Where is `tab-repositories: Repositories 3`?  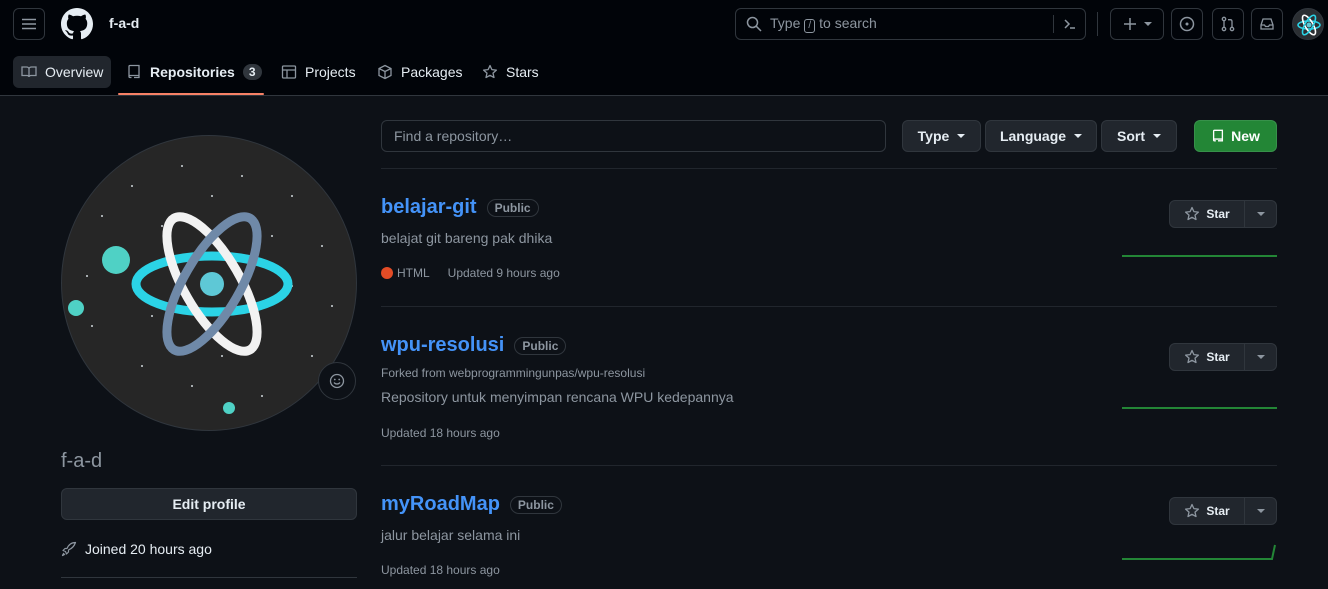 tab-repositories: Repositories 3 is located at coordinates (194, 72).